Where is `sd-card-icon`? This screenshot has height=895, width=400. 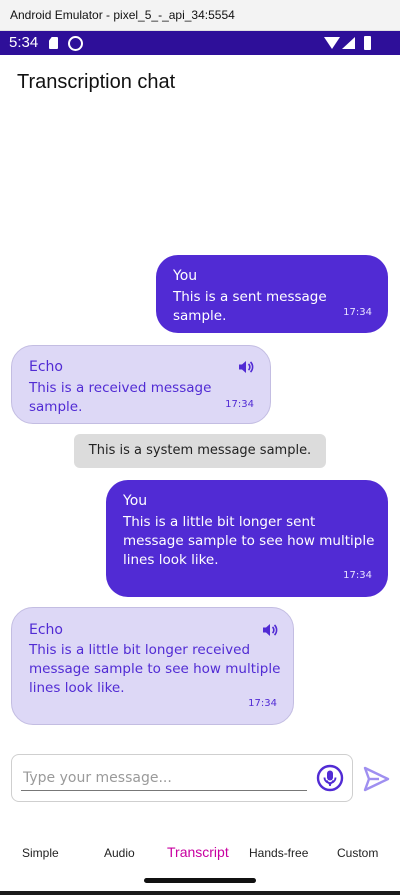
sd-card-icon is located at coordinates (53, 43).